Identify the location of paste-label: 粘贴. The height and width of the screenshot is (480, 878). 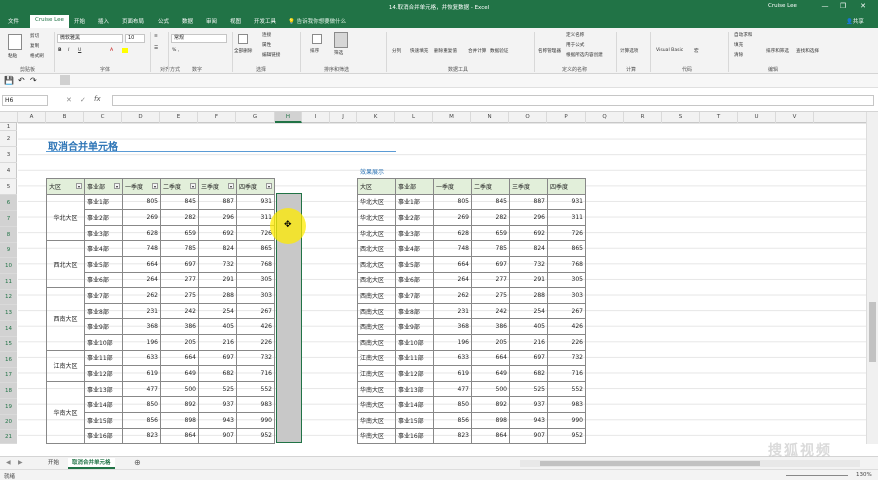
(12, 56).